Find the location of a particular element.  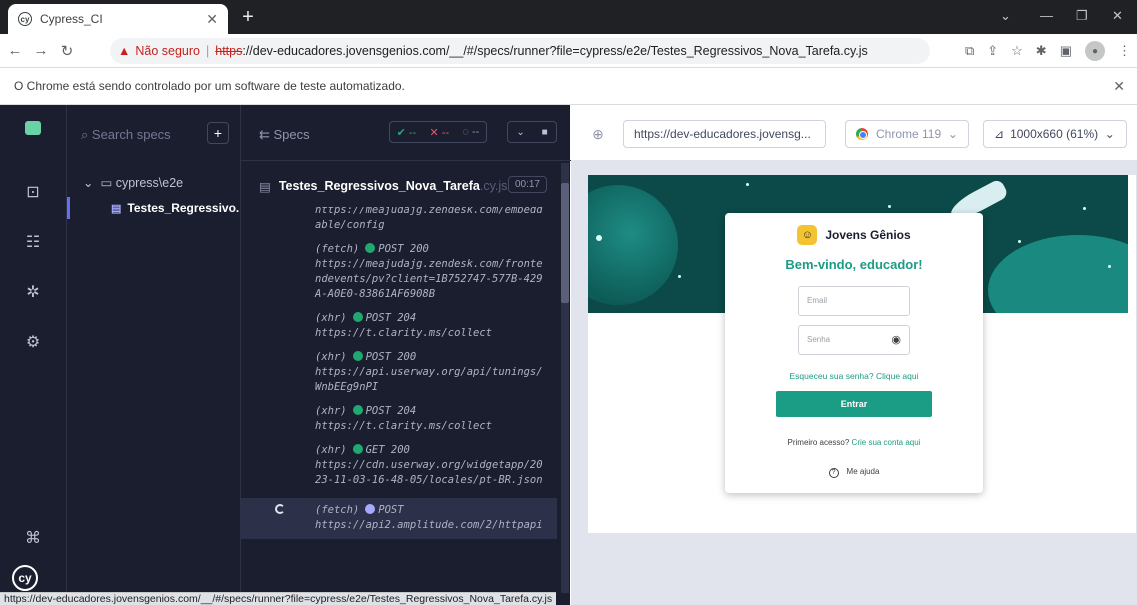

restore-icon: ❐ is located at coordinates (1082, 16).